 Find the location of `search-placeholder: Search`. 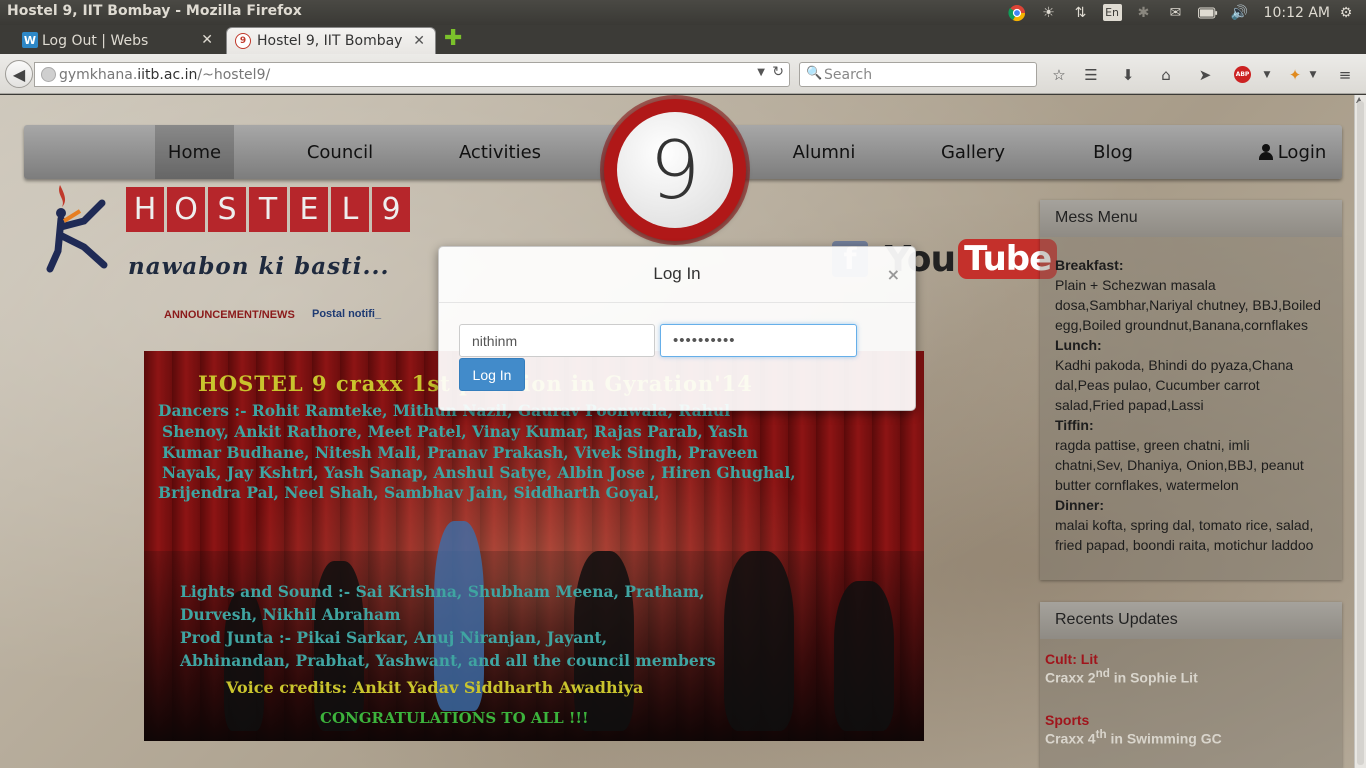

search-placeholder: Search is located at coordinates (848, 74).